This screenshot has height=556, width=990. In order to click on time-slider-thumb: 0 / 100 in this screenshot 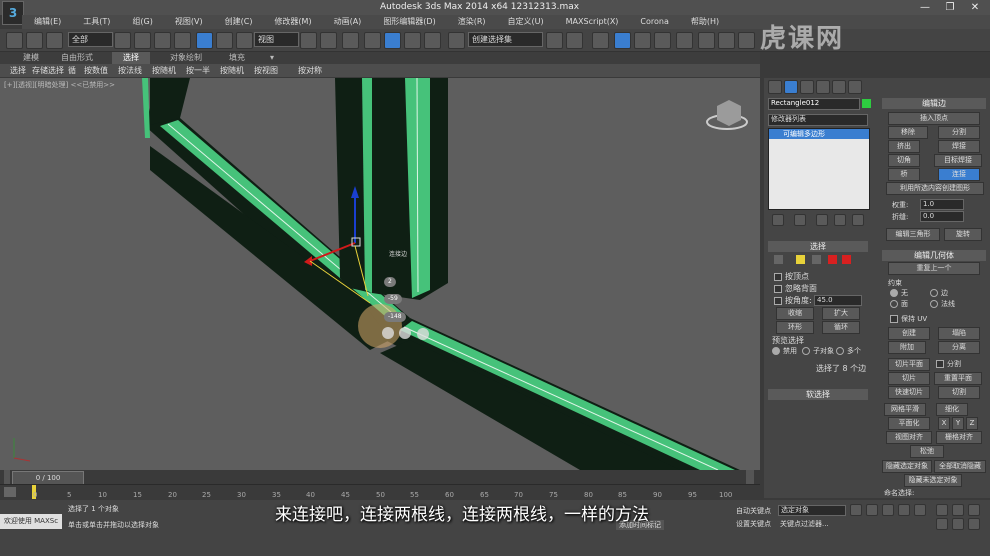, I will do `click(48, 478)`.